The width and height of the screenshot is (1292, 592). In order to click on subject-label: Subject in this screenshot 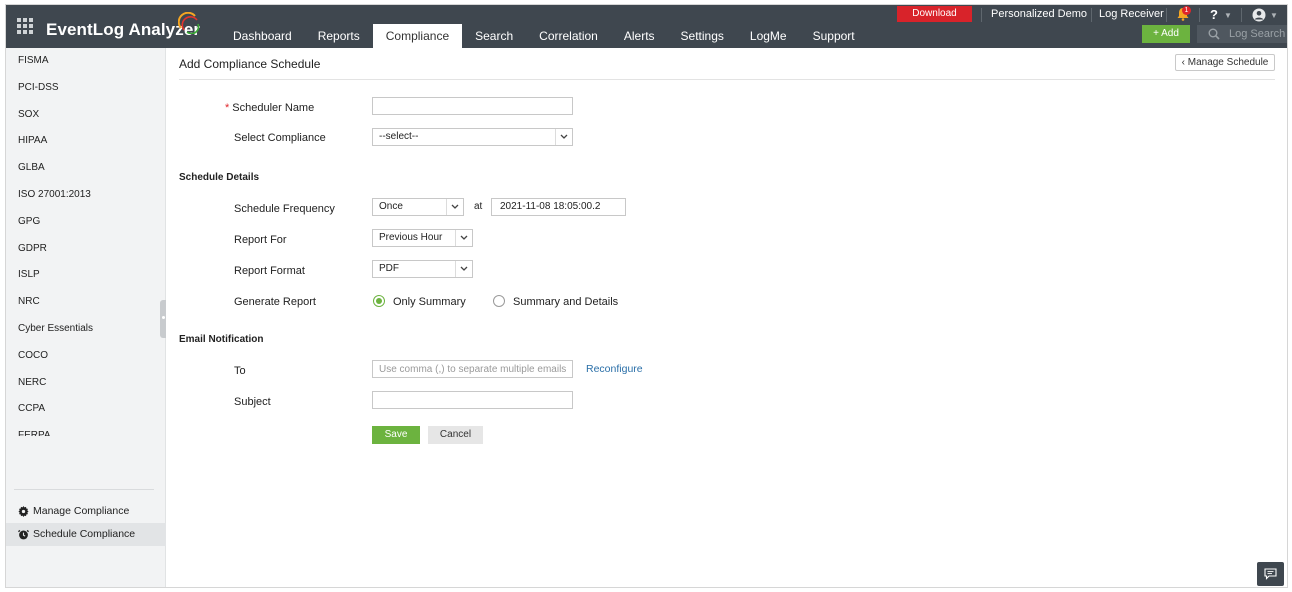, I will do `click(252, 402)`.